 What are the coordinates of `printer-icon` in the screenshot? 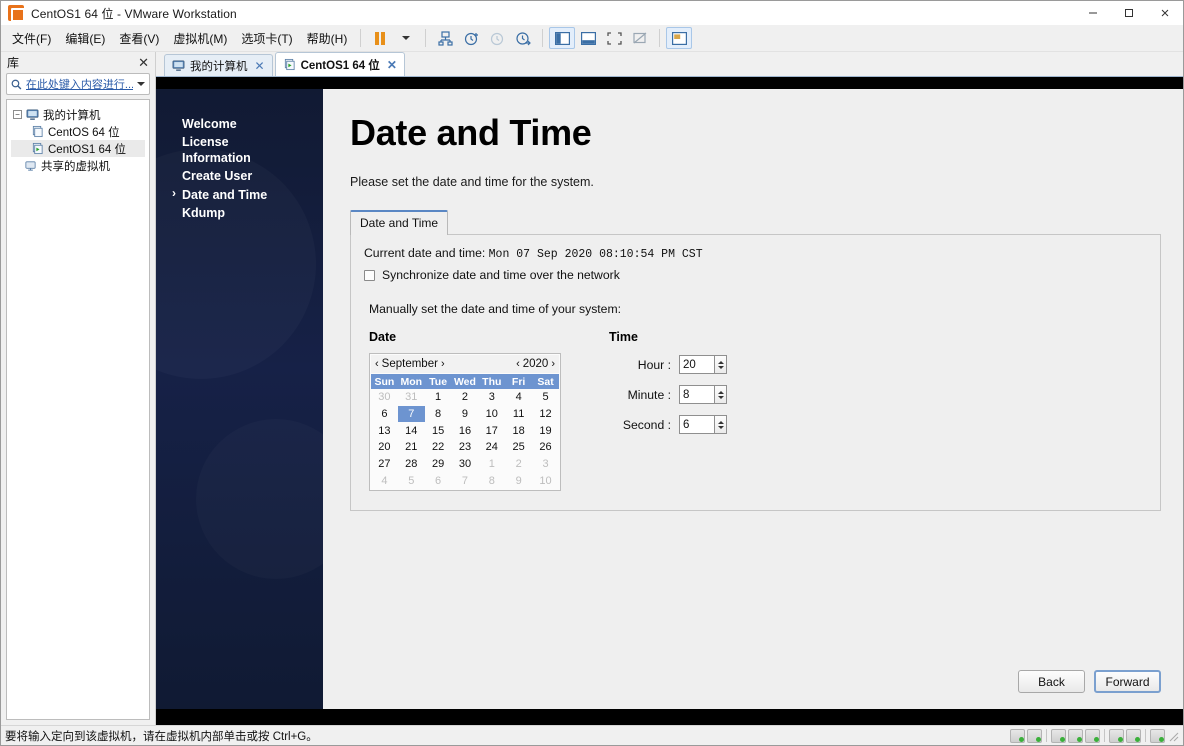 It's located at (1075, 735).